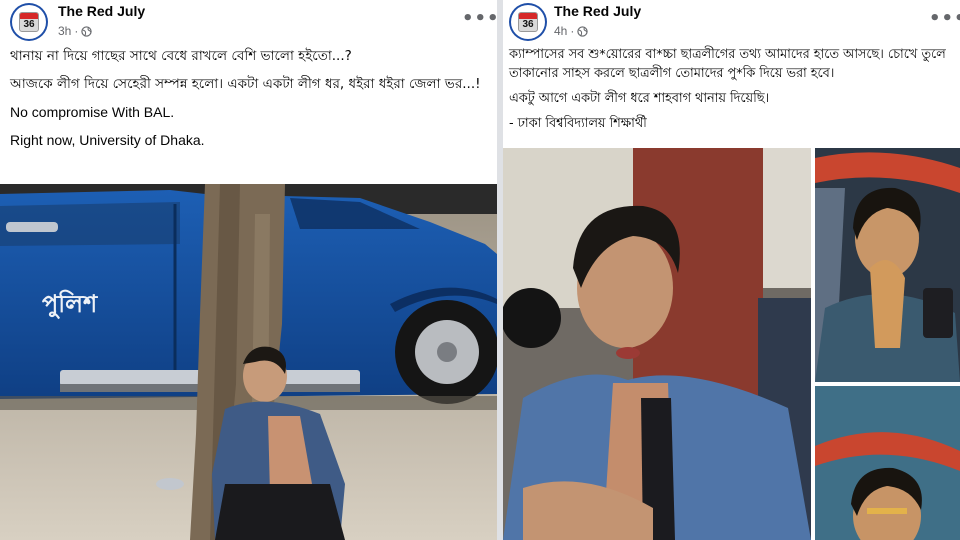  I want to click on post-time: 4h, so click(560, 31).